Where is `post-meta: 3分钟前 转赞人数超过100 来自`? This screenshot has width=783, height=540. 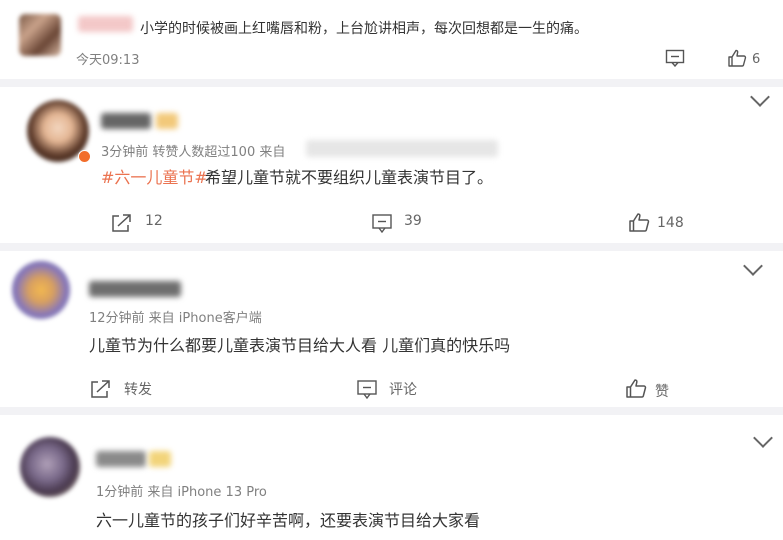
post-meta: 3分钟前 转赞人数超过100 来自 is located at coordinates (193, 152).